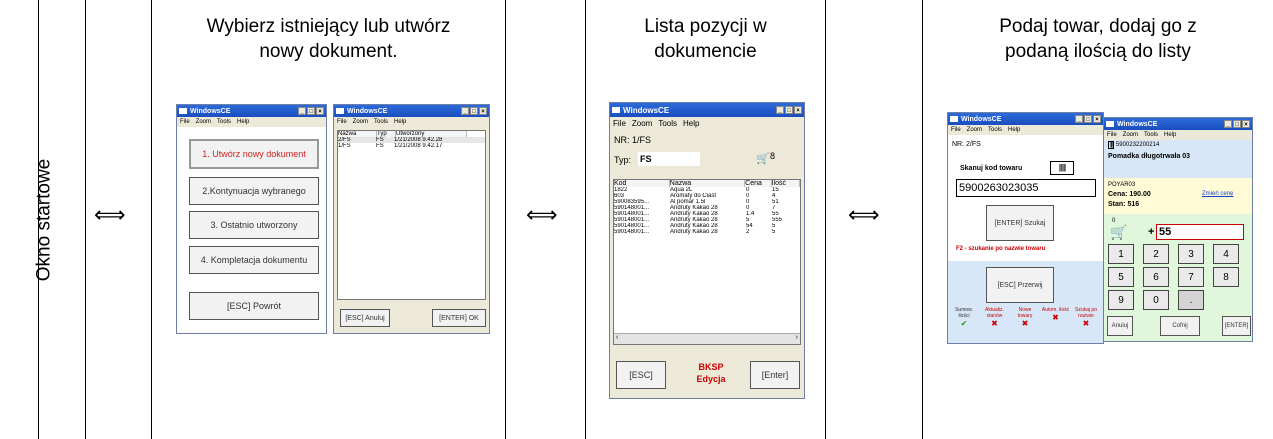  Describe the element at coordinates (254, 306) in the screenshot. I see `back-button: [ESC] Powrót` at that location.